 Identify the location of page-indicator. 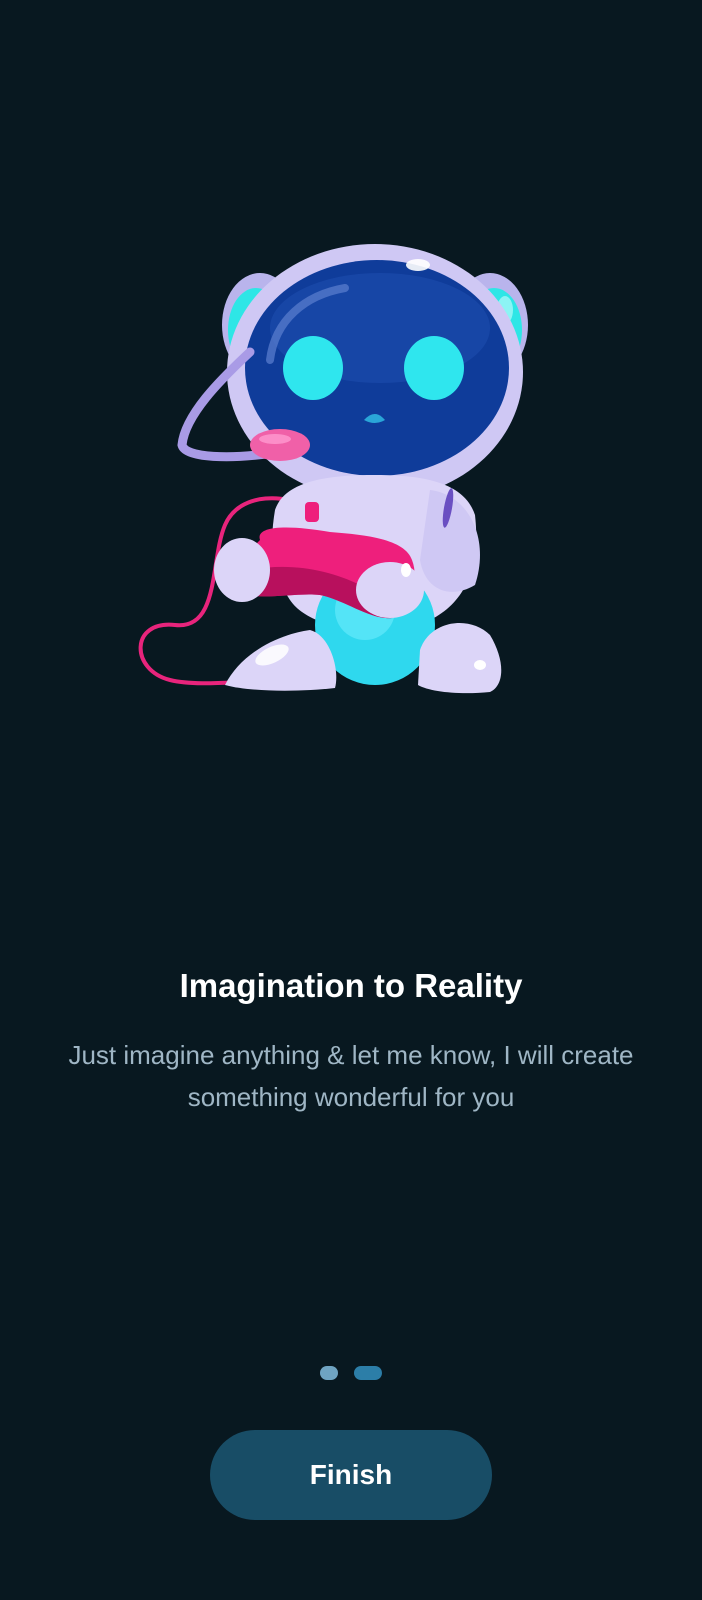
(351, 1373).